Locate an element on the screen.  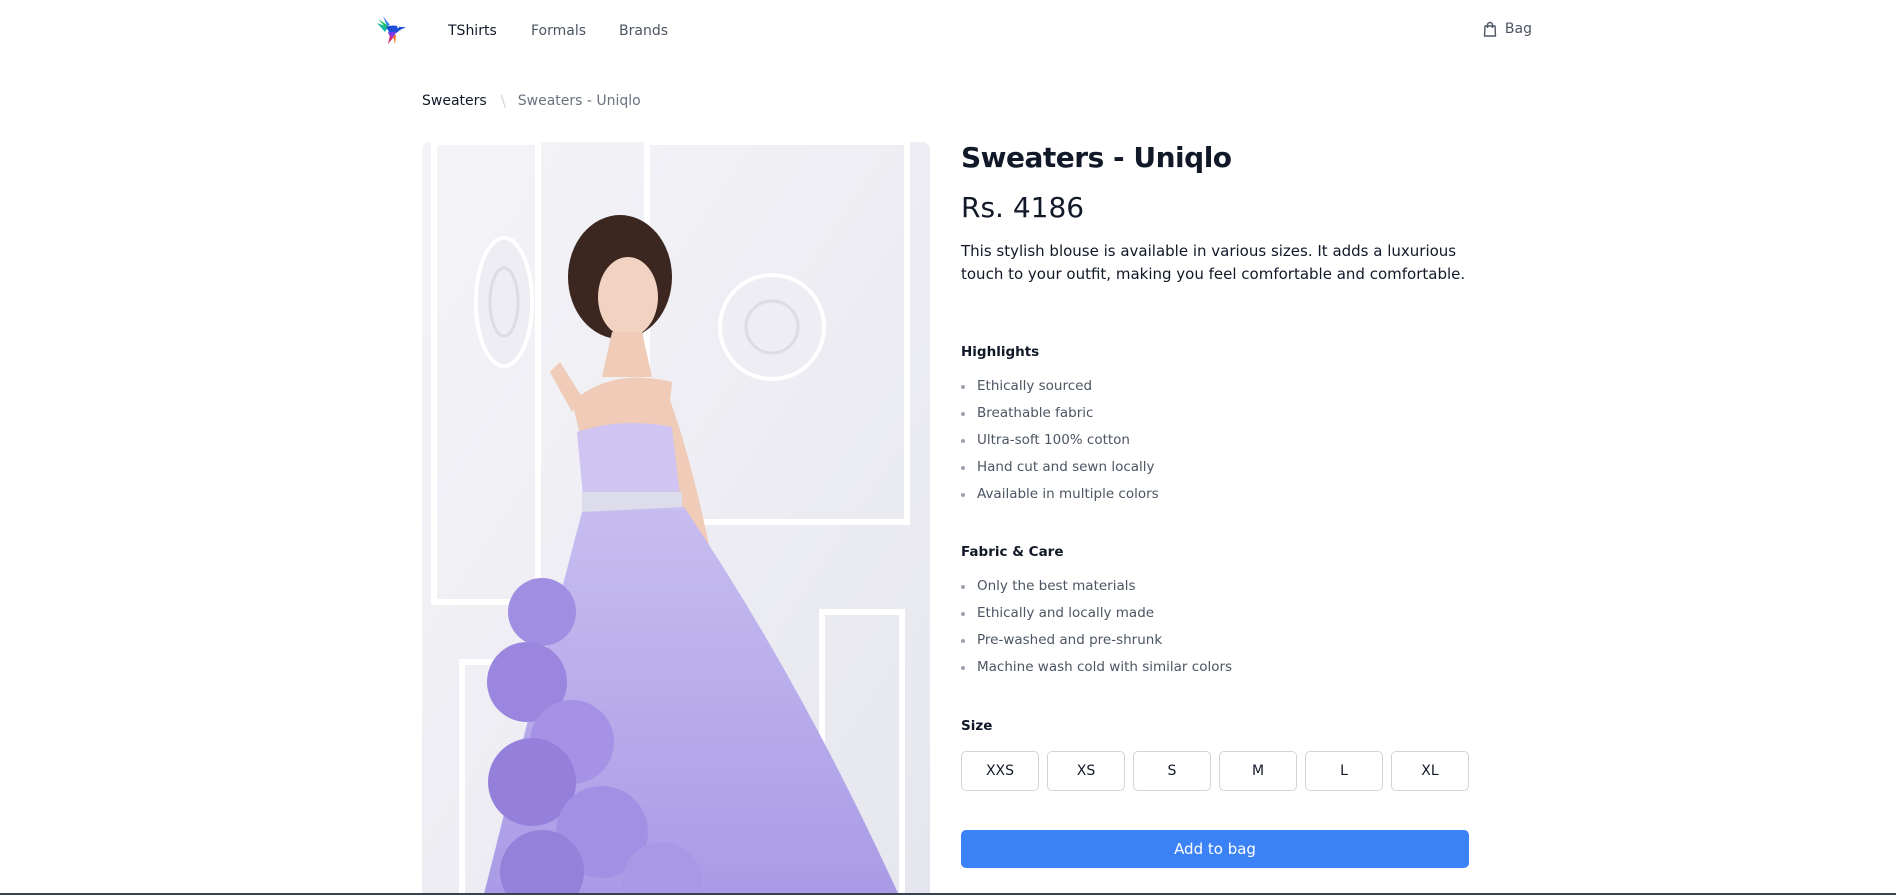
nav-link-tshirts: TShirts is located at coordinates (472, 31).